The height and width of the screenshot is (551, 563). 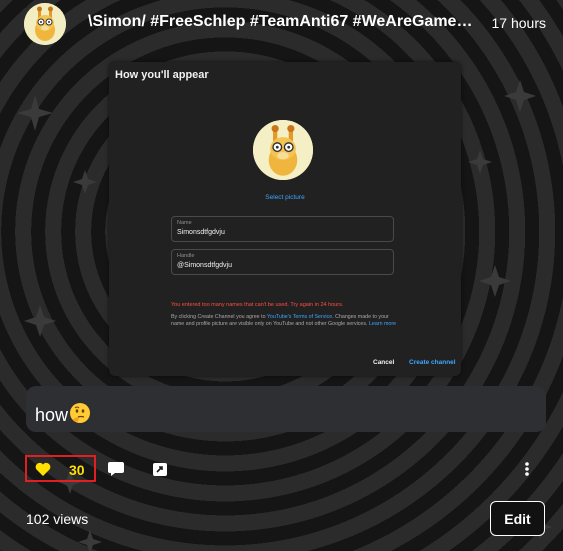 What do you see at coordinates (43, 472) in the screenshot?
I see `heart-icon` at bounding box center [43, 472].